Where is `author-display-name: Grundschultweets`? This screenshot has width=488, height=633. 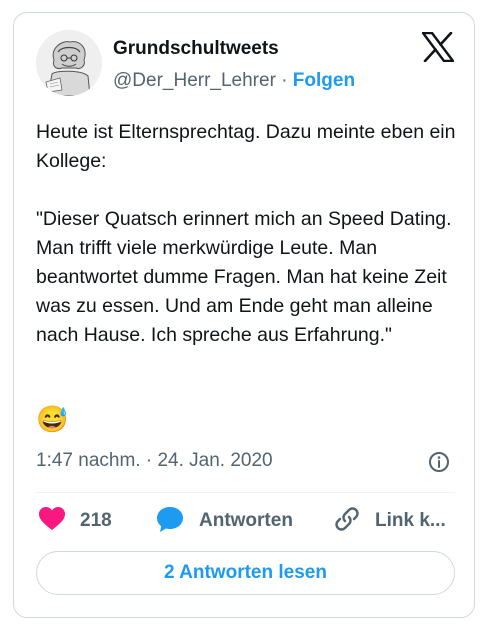 author-display-name: Grundschultweets is located at coordinates (196, 49).